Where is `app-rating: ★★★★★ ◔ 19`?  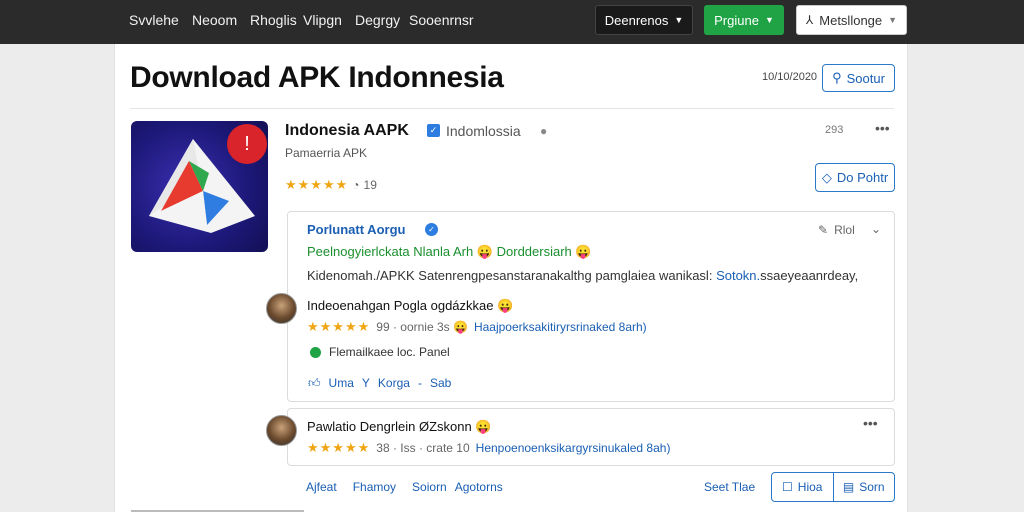 app-rating: ★★★★★ ◔ 19 is located at coordinates (331, 185).